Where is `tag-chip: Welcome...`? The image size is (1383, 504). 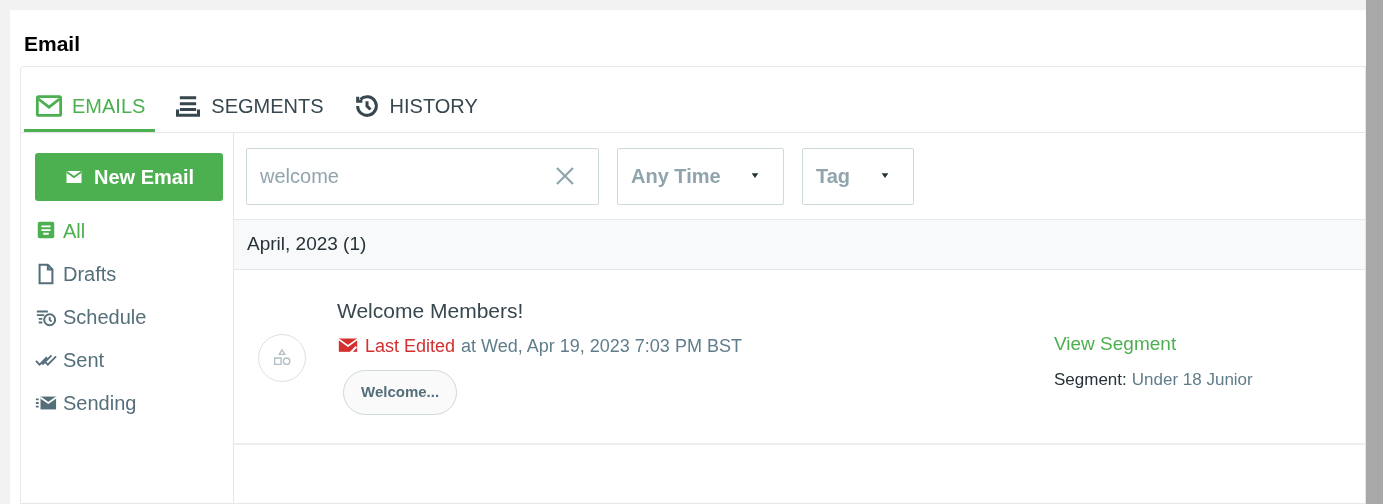 tag-chip: Welcome... is located at coordinates (400, 392).